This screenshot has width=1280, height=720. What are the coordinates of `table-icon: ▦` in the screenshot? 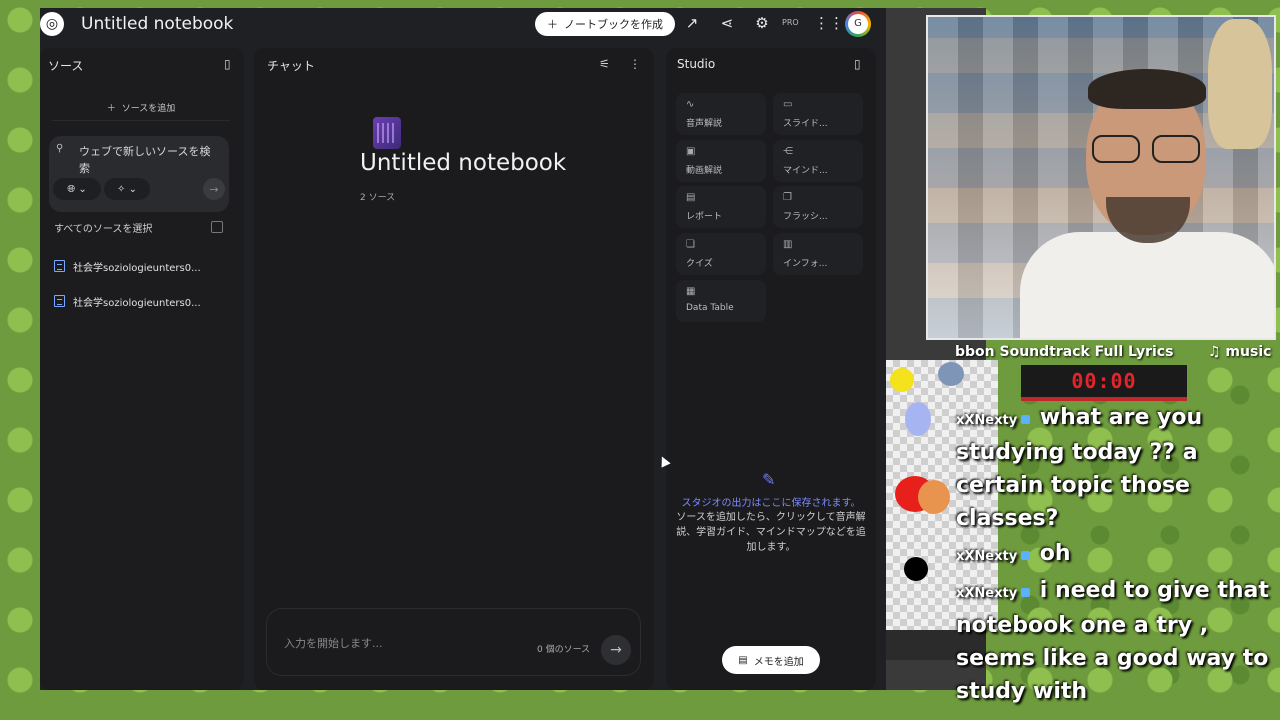 It's located at (691, 291).